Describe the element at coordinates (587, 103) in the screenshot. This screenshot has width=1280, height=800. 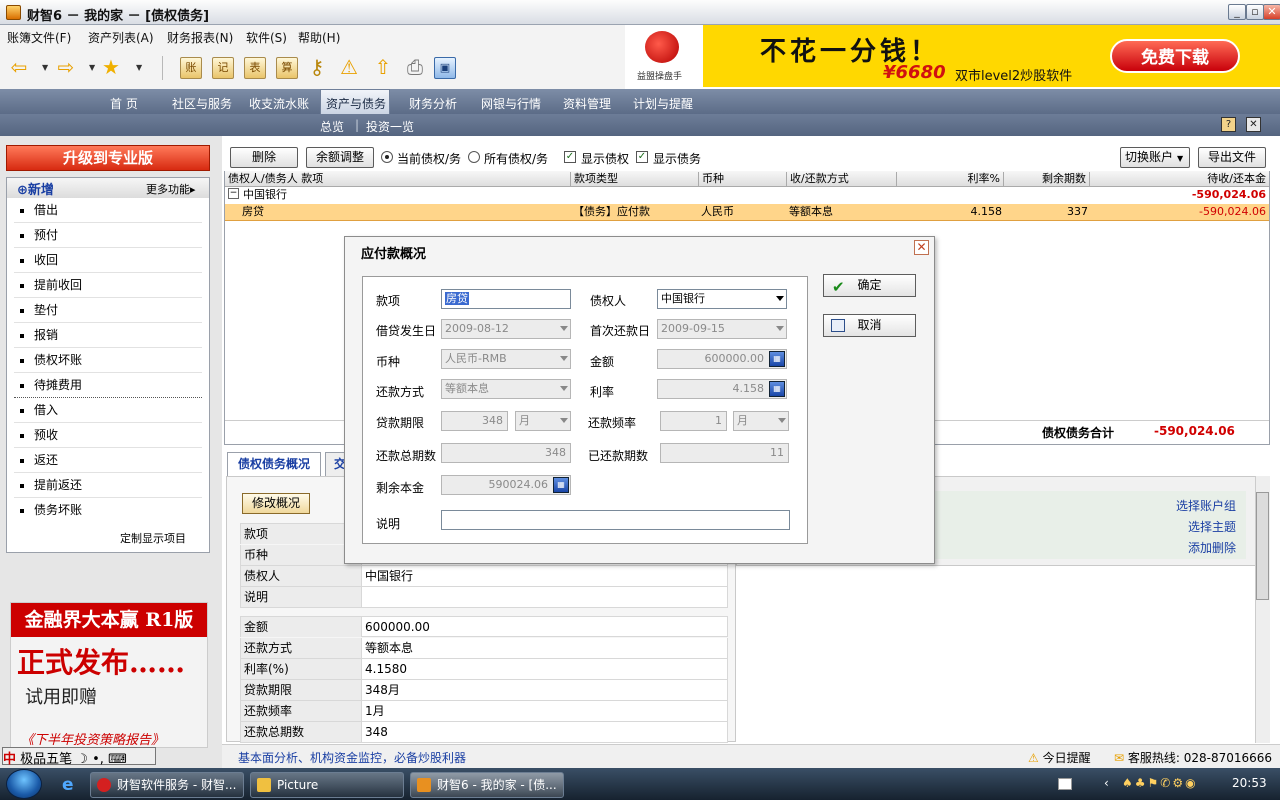
I see `nav-tab-data: 资料管理` at that location.